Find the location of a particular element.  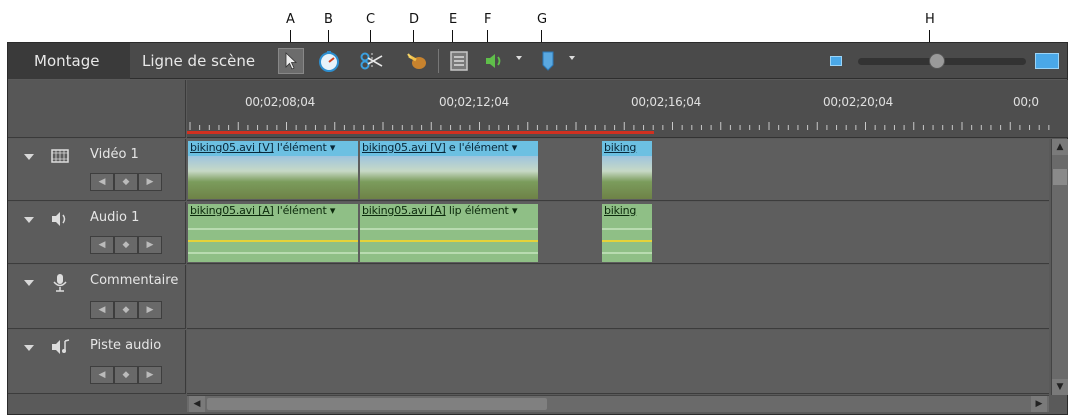

callout-letter: E is located at coordinates (453, 19).